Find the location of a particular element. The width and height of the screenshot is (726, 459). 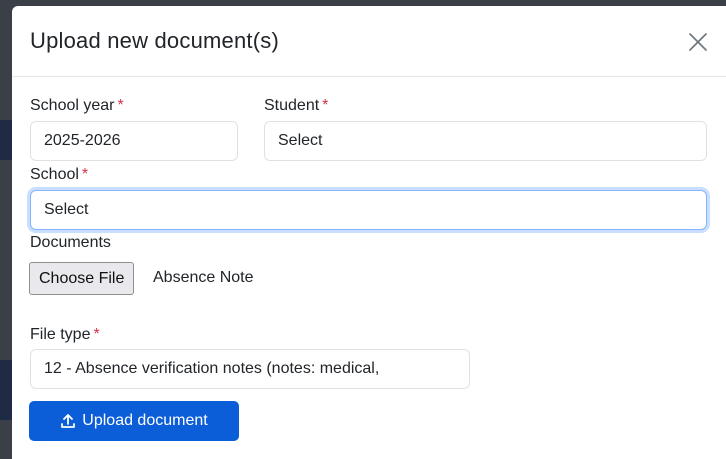

upload-button-label: Upload document is located at coordinates (145, 420).